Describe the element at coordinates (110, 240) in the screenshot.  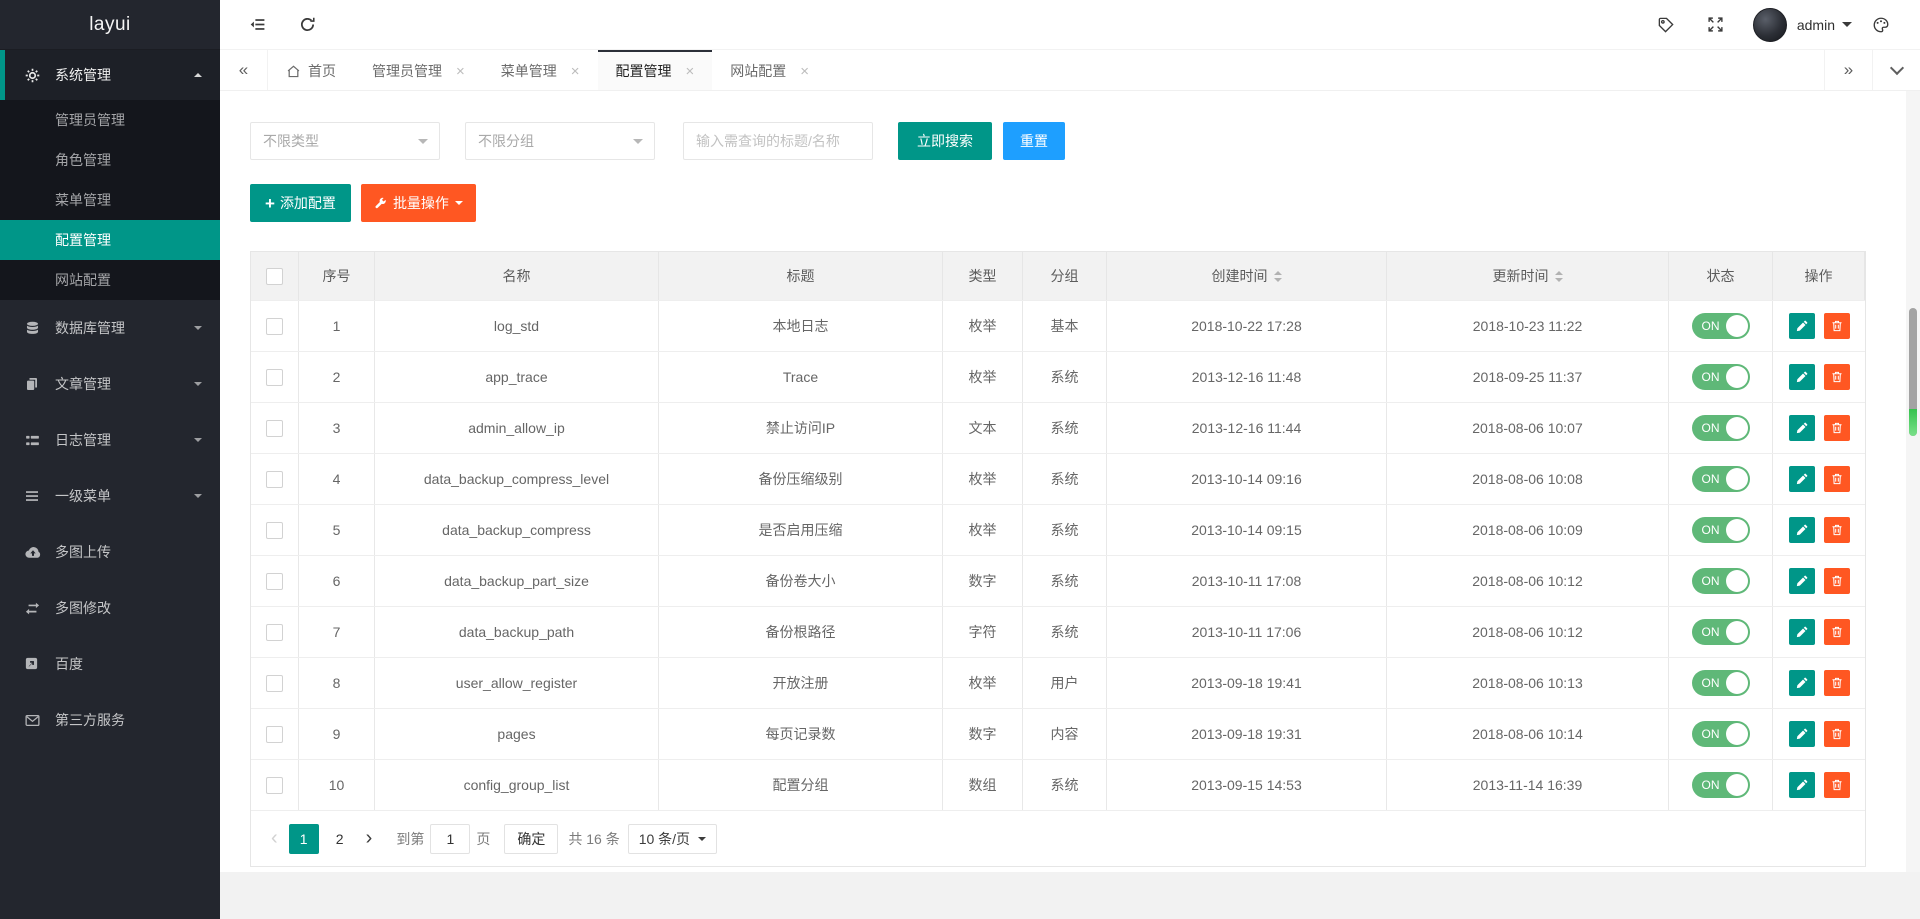
I see `sidebar-subitem-配置管理: 配置管理` at that location.